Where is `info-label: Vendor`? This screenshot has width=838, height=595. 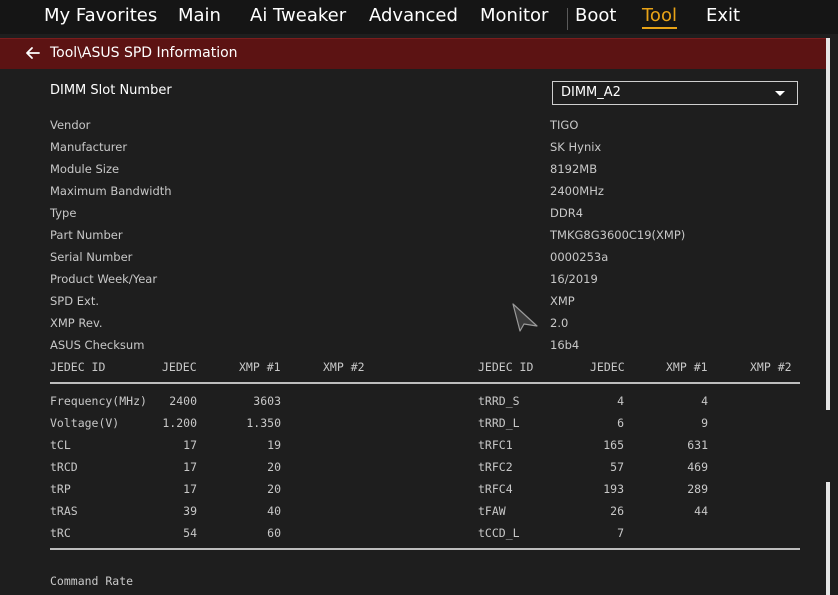 info-label: Vendor is located at coordinates (70, 125).